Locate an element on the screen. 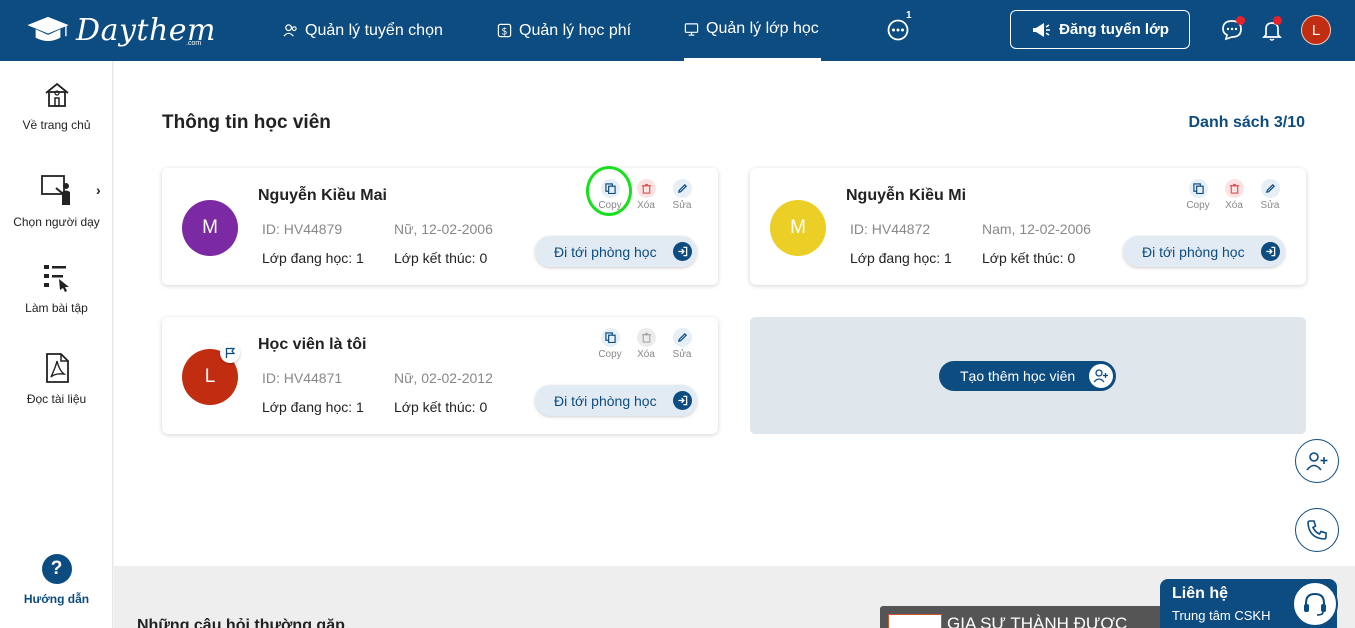 The height and width of the screenshot is (628, 1355). sidebar-item-choose-teacher-label: Chọn người dạy is located at coordinates (56, 222).